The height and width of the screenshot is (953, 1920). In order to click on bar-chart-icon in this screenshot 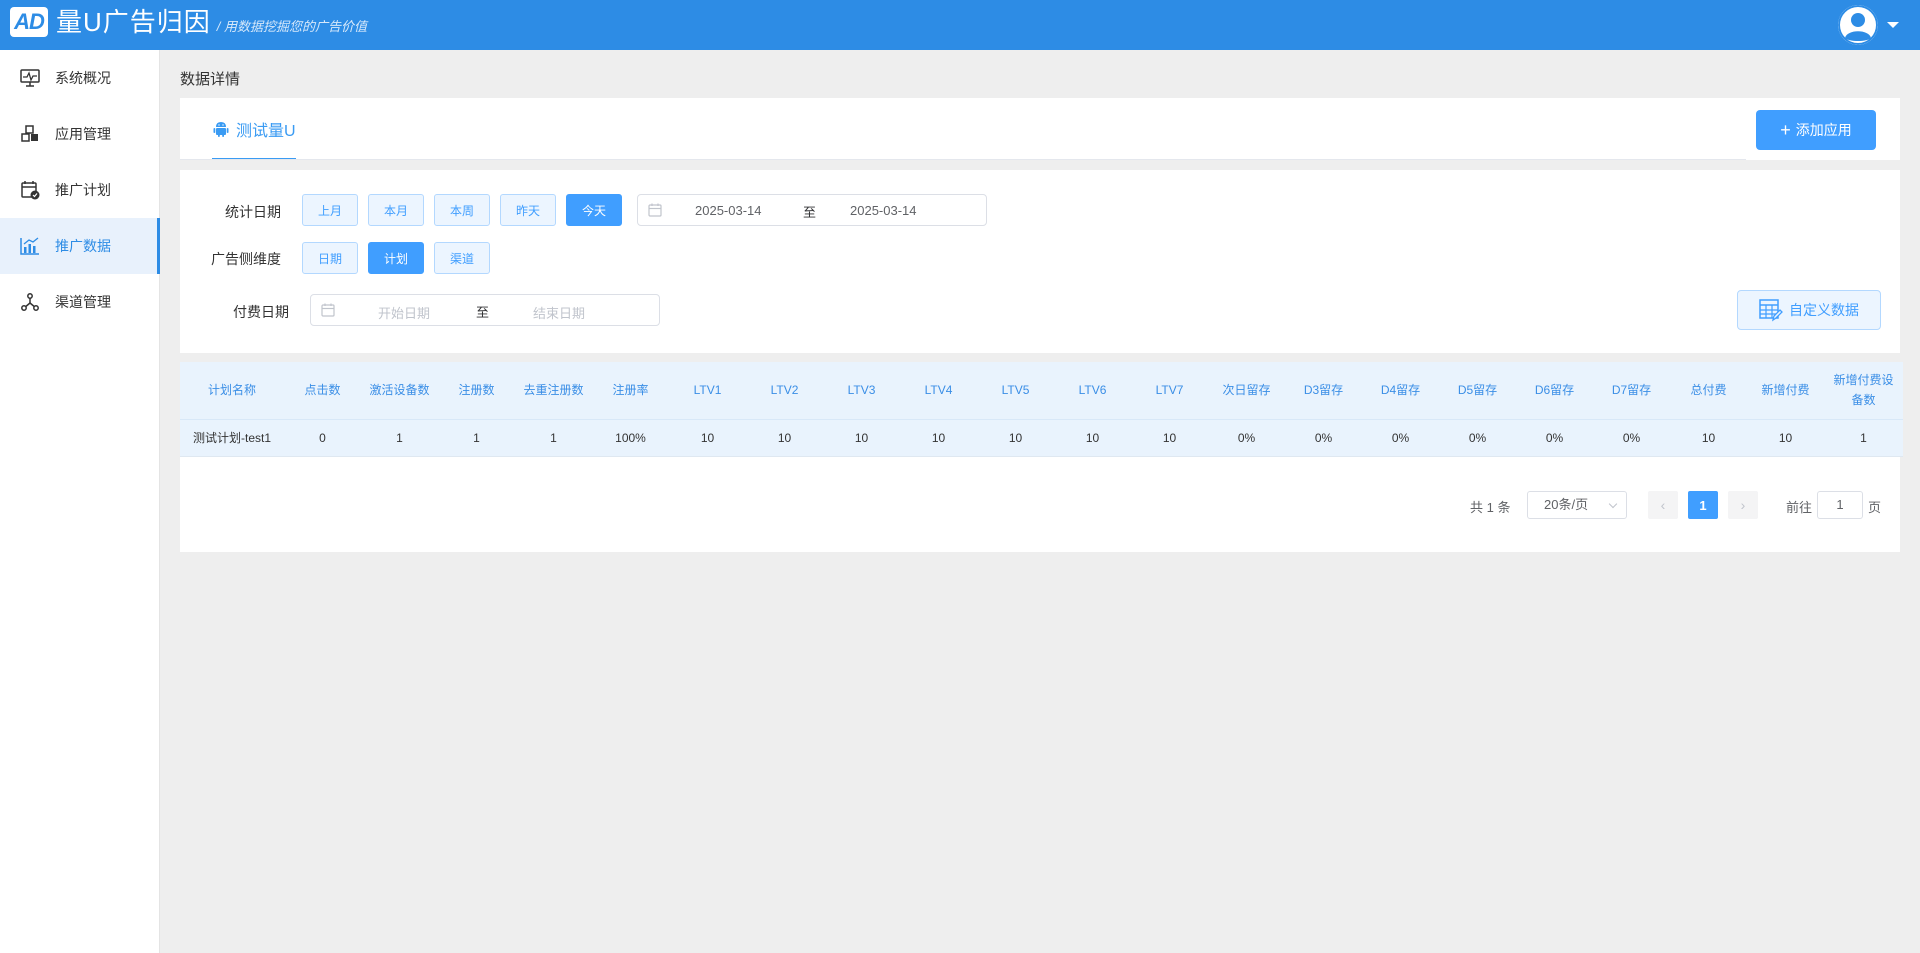, I will do `click(30, 246)`.